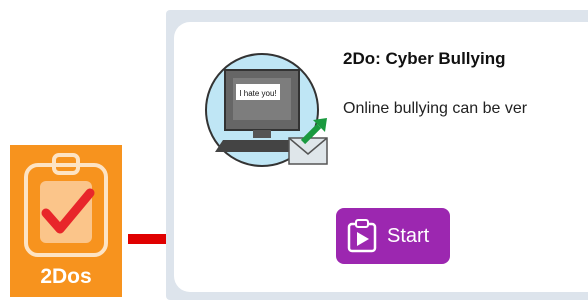 The width and height of the screenshot is (588, 300). Describe the element at coordinates (435, 108) in the screenshot. I see `card-description: Online bullying can be ver` at that location.